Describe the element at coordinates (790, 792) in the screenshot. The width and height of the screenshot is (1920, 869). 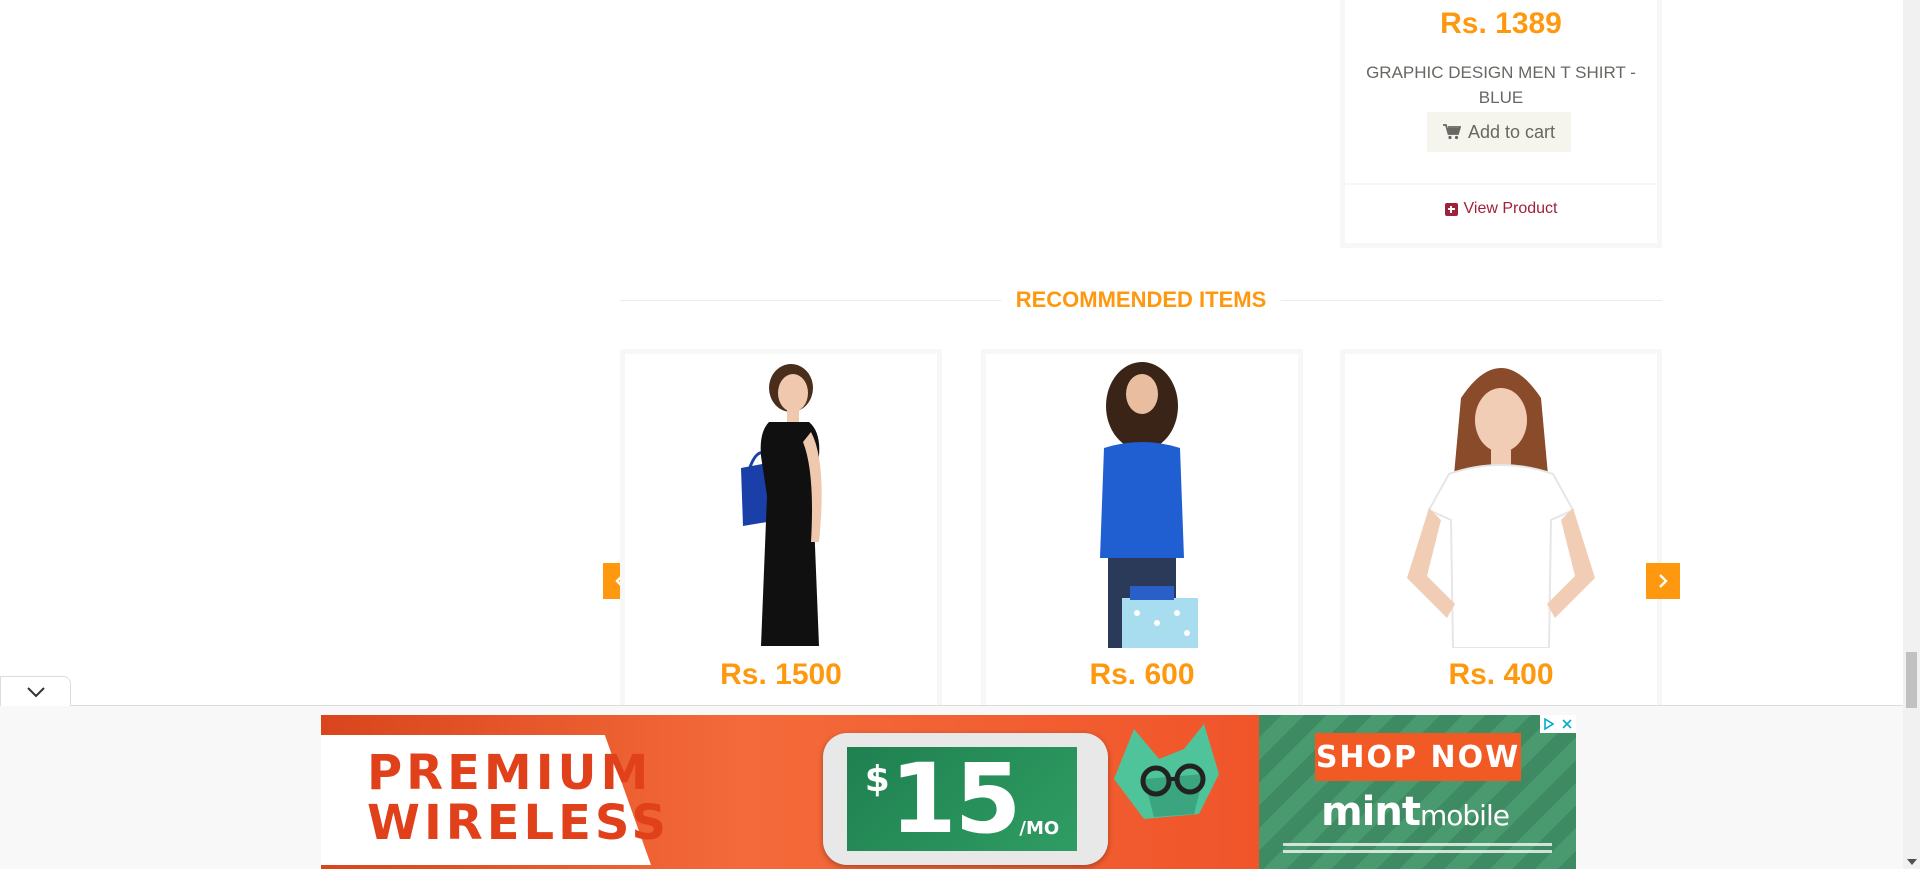
I see `ad-left-panel: PREMIUM WIRELESS $ 15 /MO` at that location.